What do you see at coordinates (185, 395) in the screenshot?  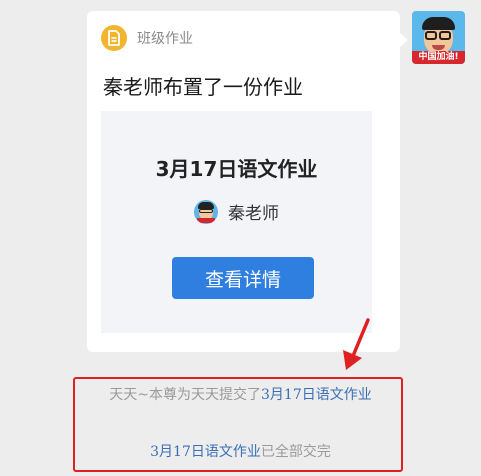 I see `notice-text: 天天~本尊为天天提交了` at bounding box center [185, 395].